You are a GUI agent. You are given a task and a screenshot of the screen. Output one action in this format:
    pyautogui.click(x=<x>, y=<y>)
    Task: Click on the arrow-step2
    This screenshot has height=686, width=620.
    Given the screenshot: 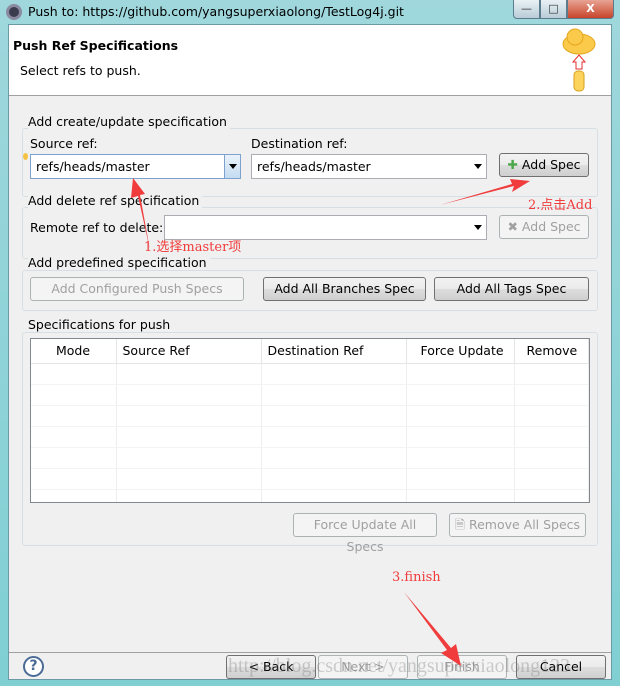 What is the action you would take?
    pyautogui.click(x=485, y=192)
    